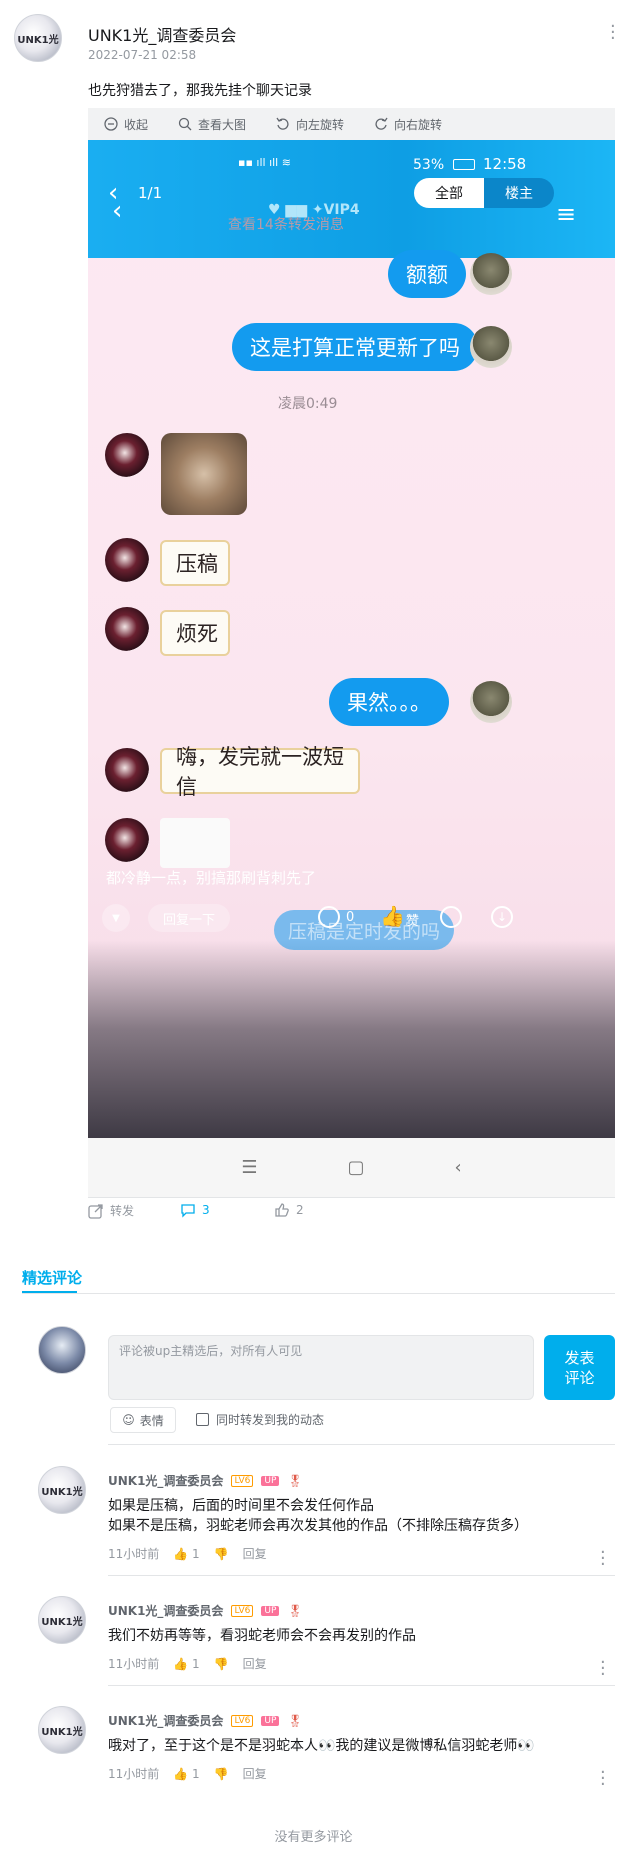  Describe the element at coordinates (222, 124) in the screenshot. I see `view-large-label: 查看大图` at that location.